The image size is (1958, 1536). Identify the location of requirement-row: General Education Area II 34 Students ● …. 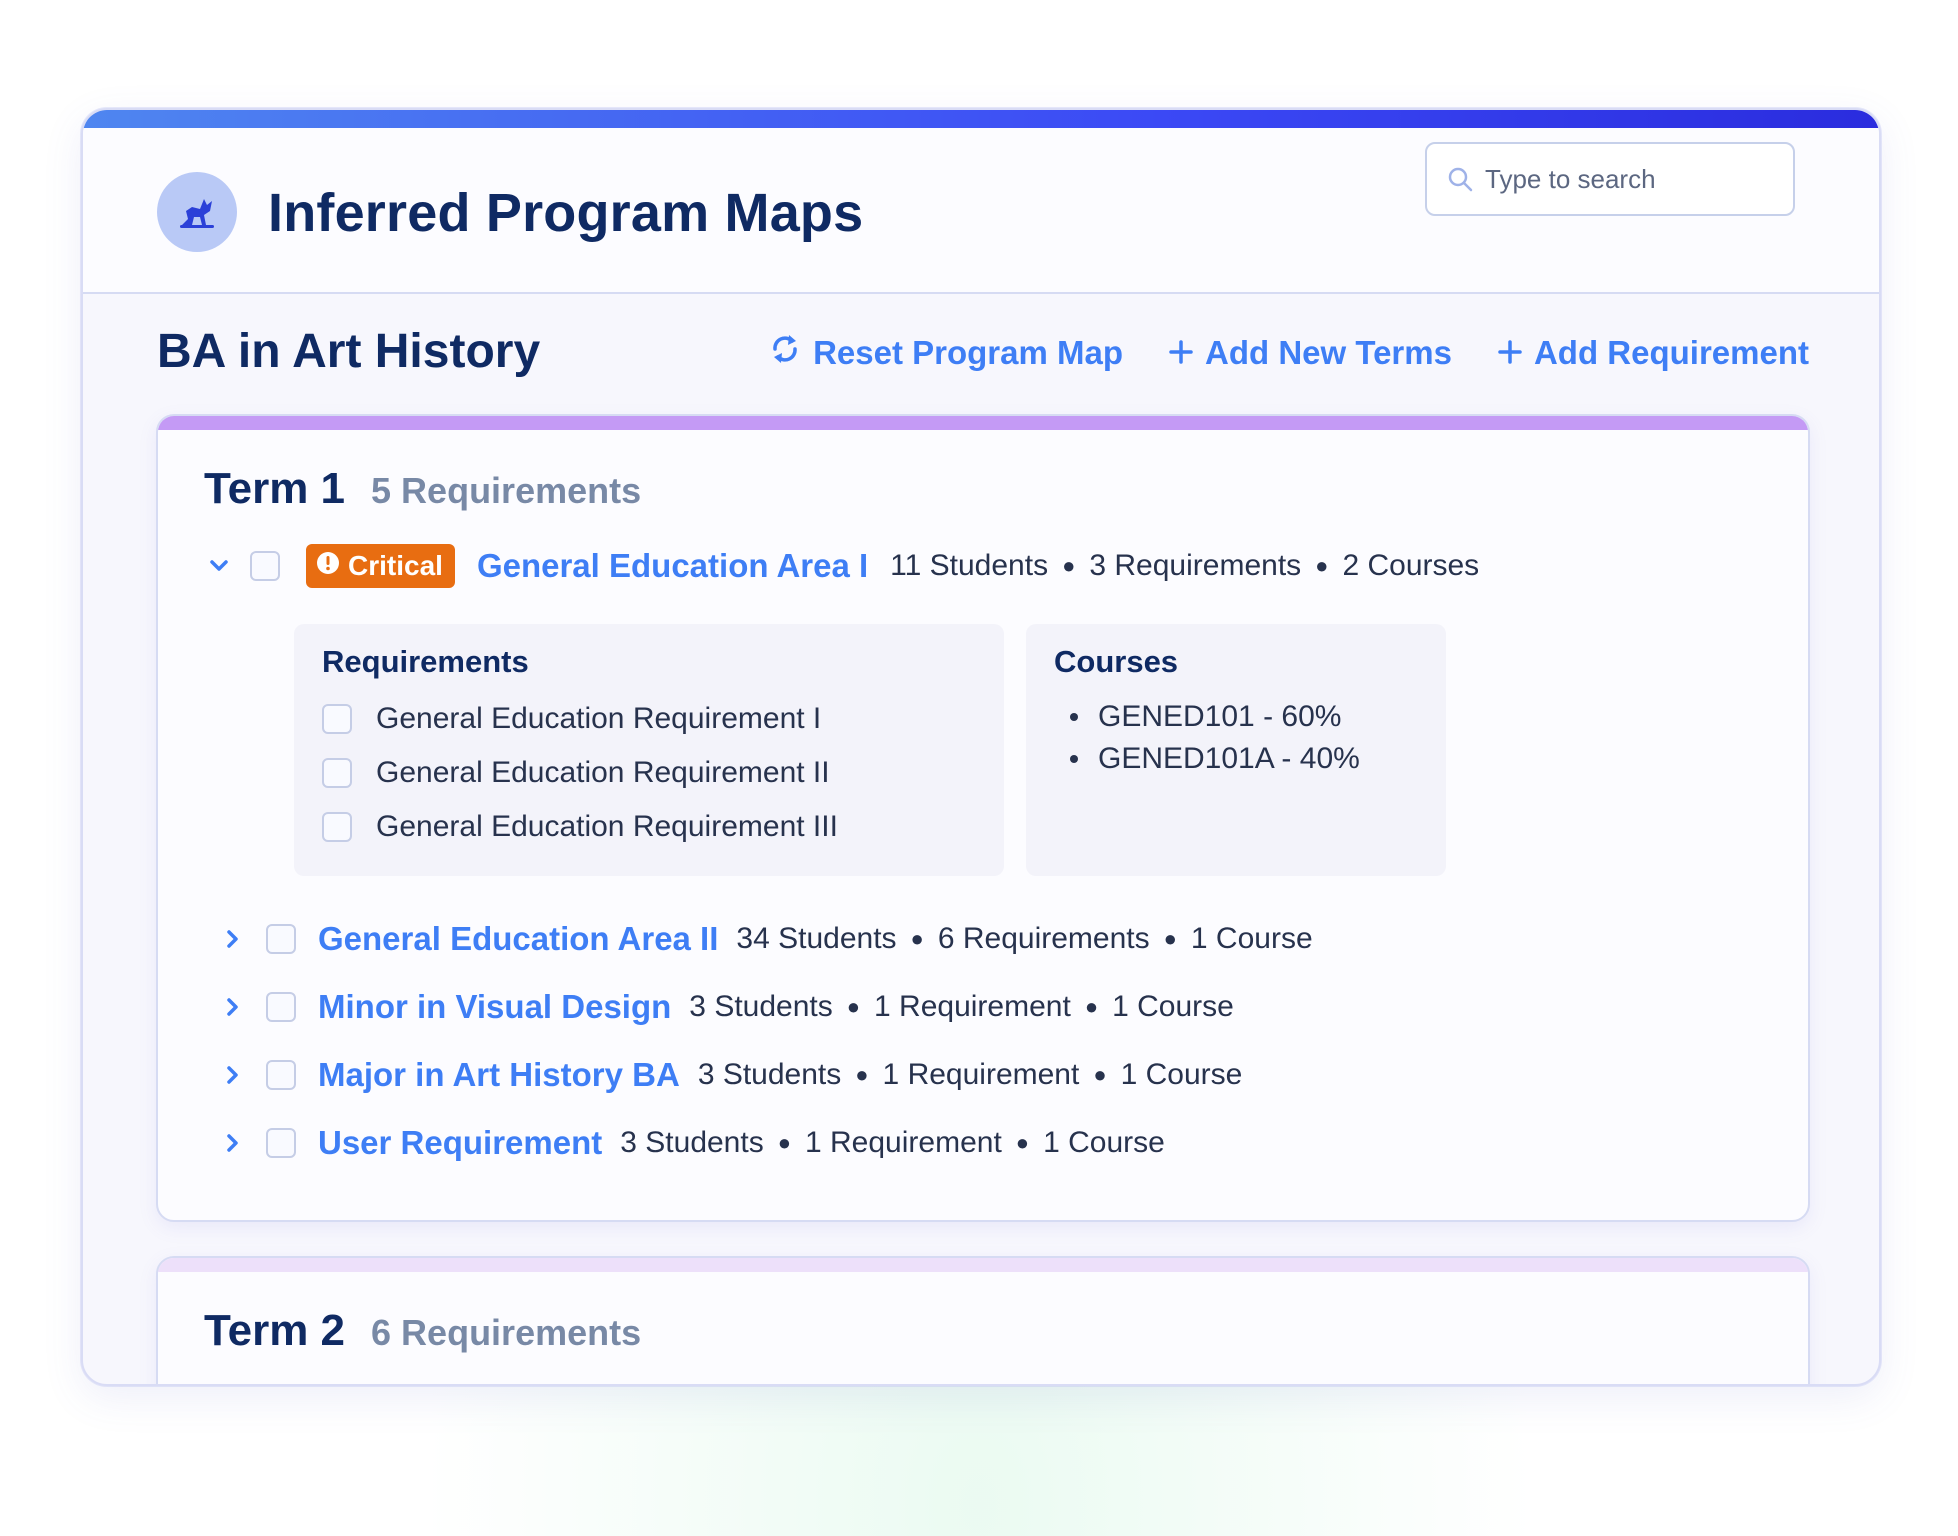
(765, 939).